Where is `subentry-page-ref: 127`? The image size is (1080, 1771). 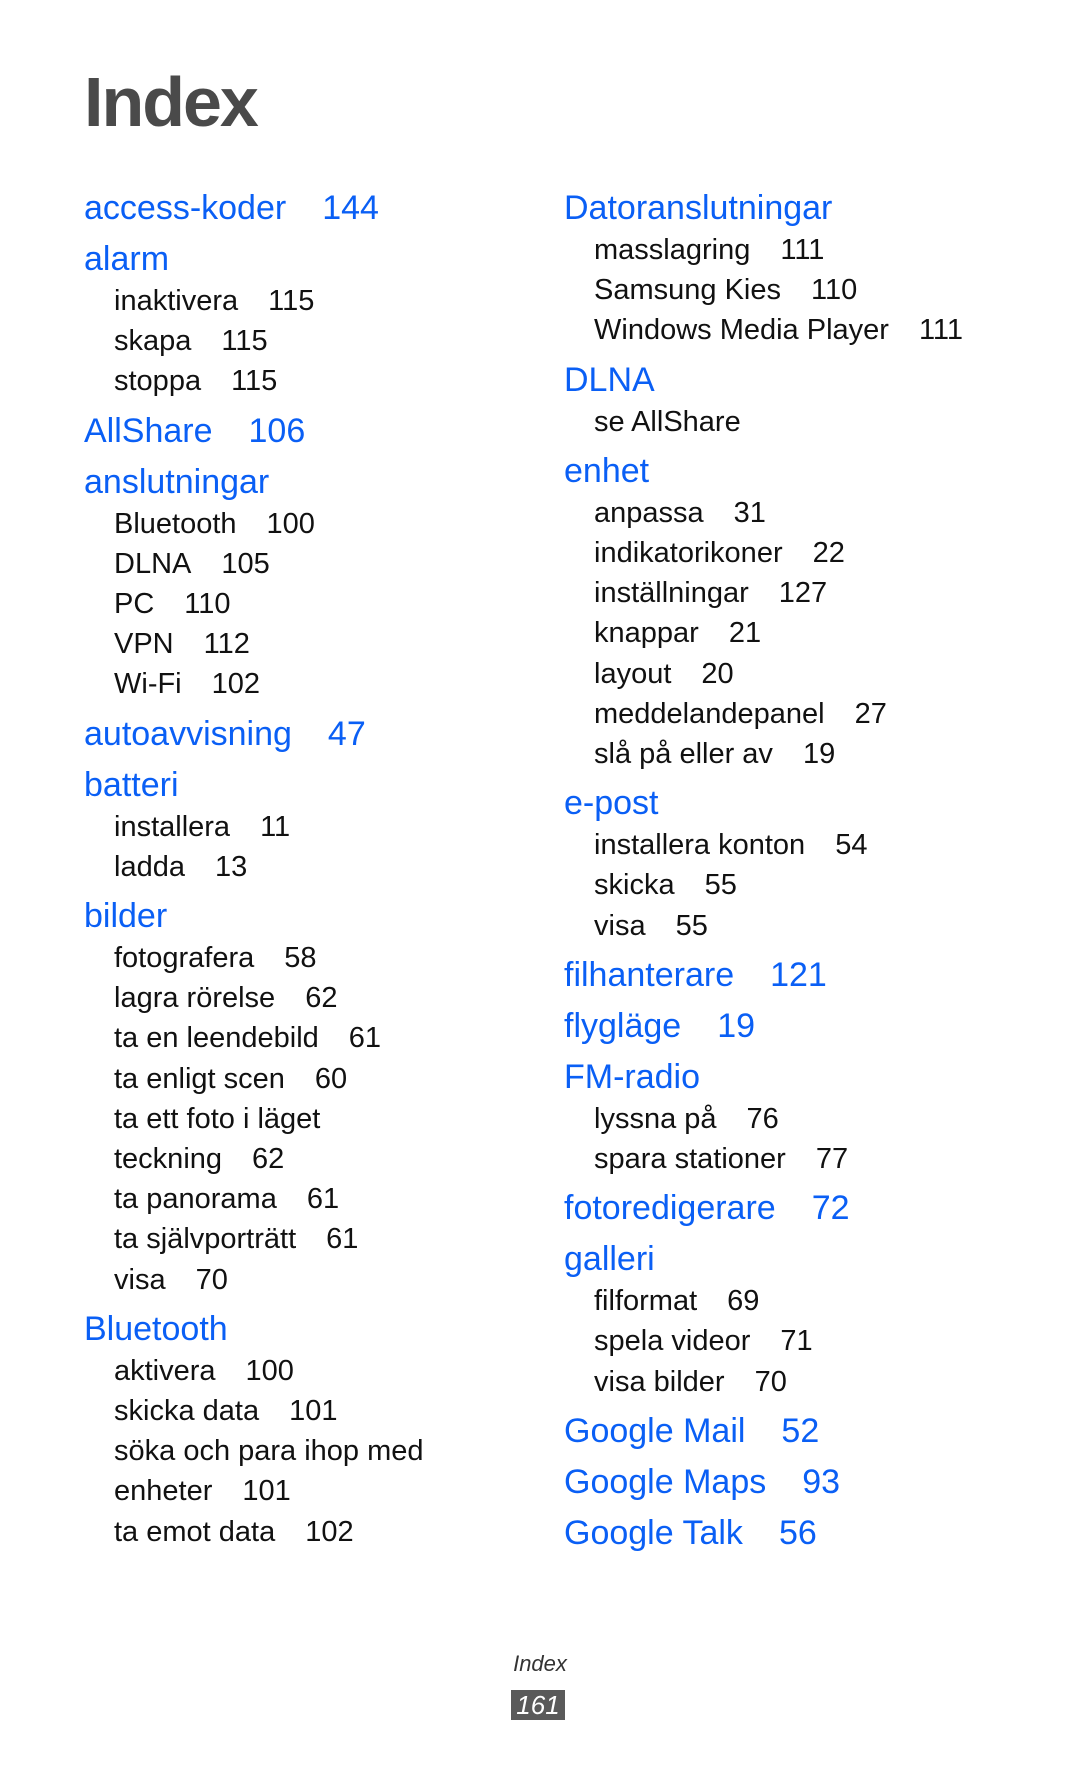 subentry-page-ref: 127 is located at coordinates (803, 593).